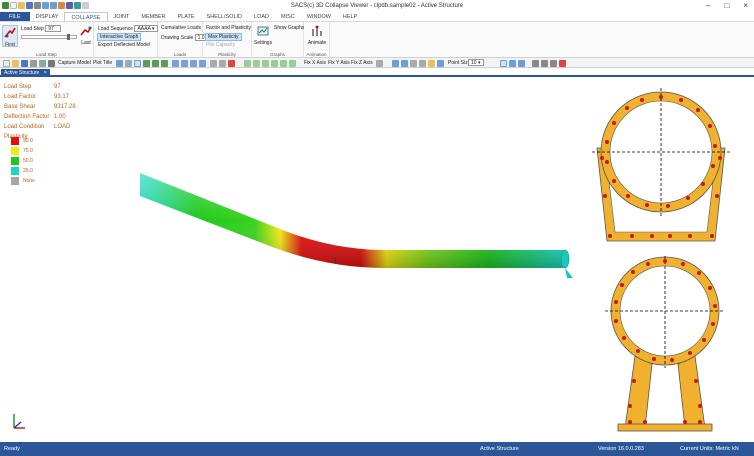 This screenshot has width=754, height=456. I want to click on legend-label: 50.0, so click(28, 161).